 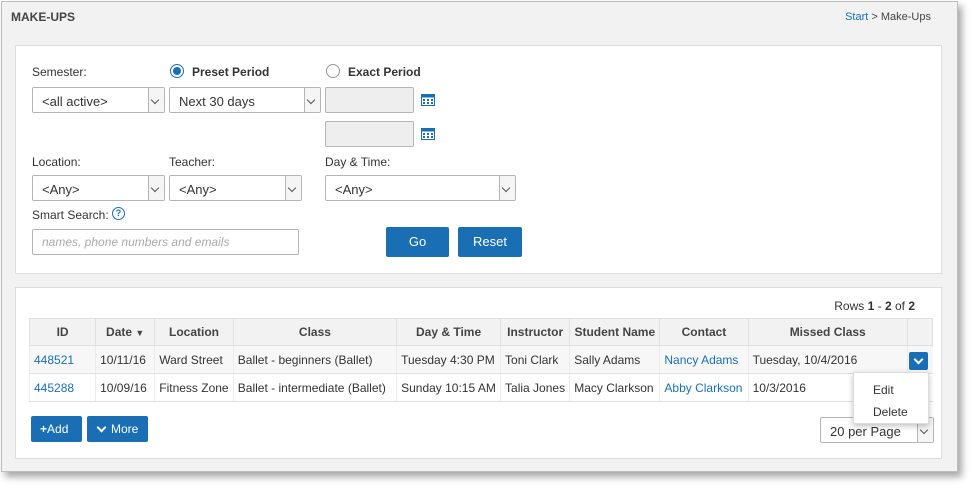 What do you see at coordinates (448, 359) in the screenshot?
I see `cell-daytime: Tuesday 4:30 PM` at bounding box center [448, 359].